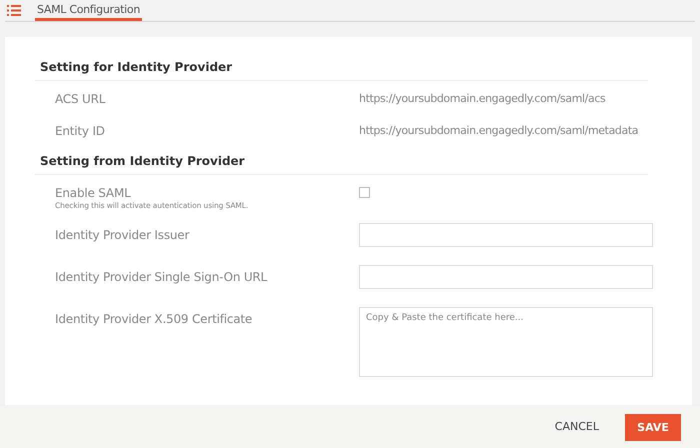 The width and height of the screenshot is (700, 448). What do you see at coordinates (14, 10) in the screenshot?
I see `menu-icon` at bounding box center [14, 10].